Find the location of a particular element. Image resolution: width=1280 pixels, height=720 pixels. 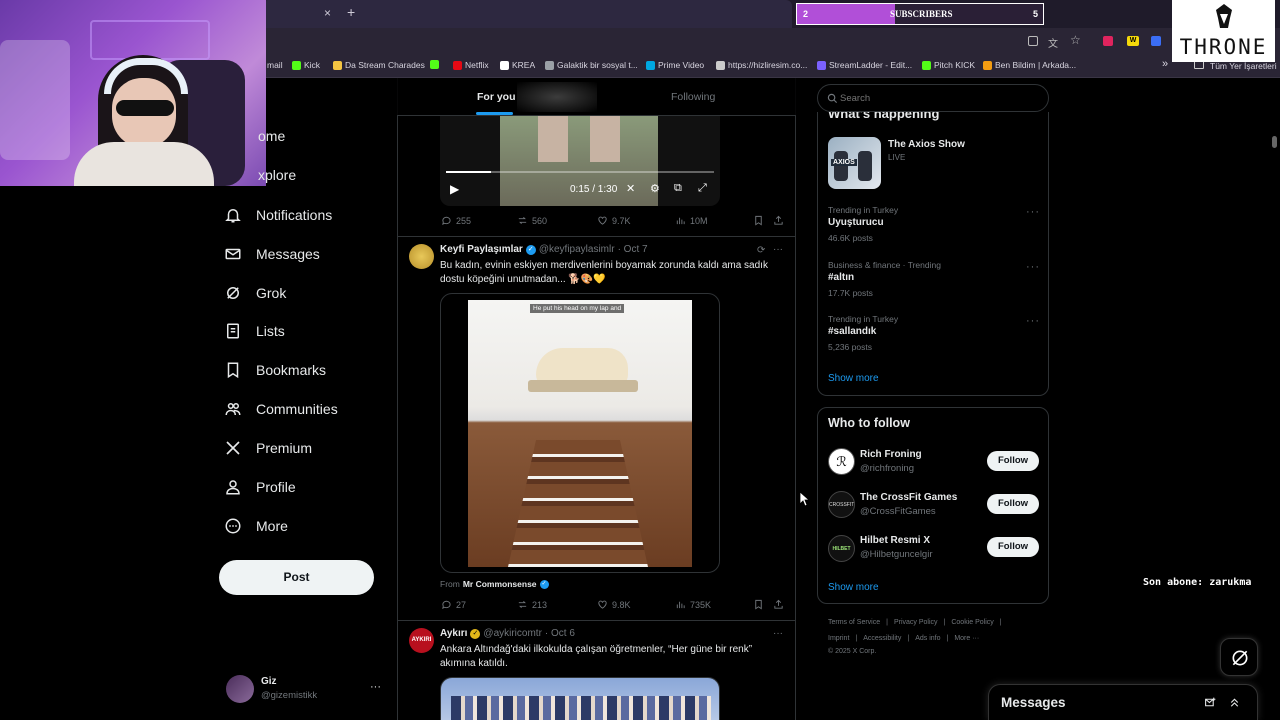

user-avatar: ℛ is located at coordinates (841, 461).